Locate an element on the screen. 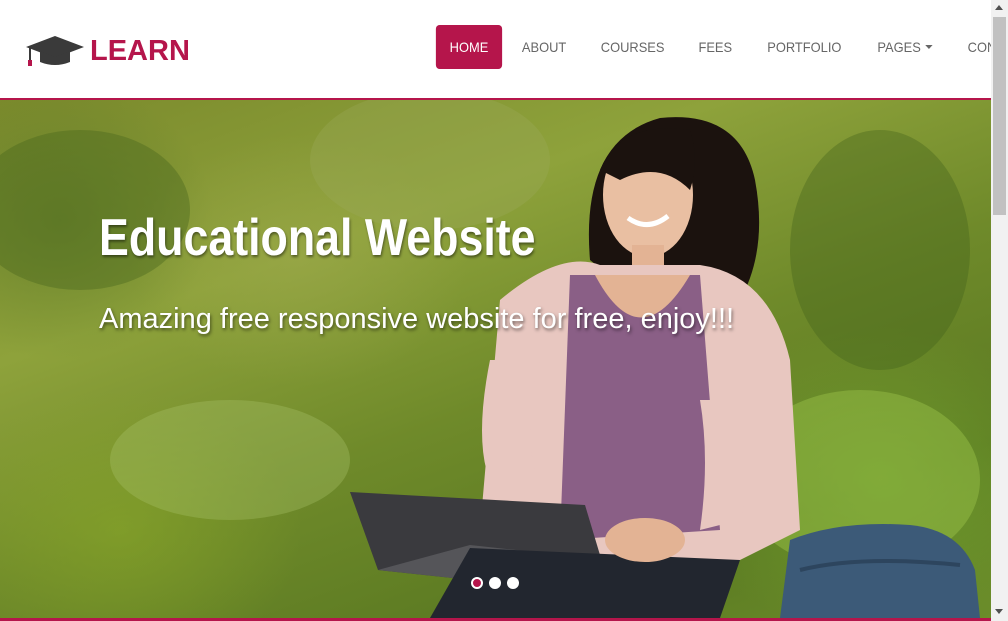 The image size is (1008, 621). nav-pages-label: PAGES is located at coordinates (899, 47).